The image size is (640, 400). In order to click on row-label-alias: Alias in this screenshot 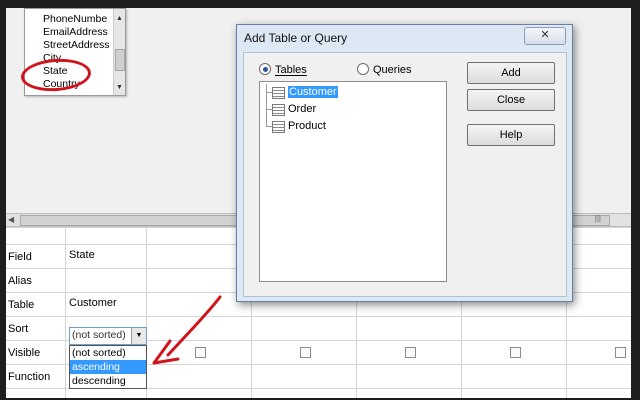, I will do `click(20, 281)`.